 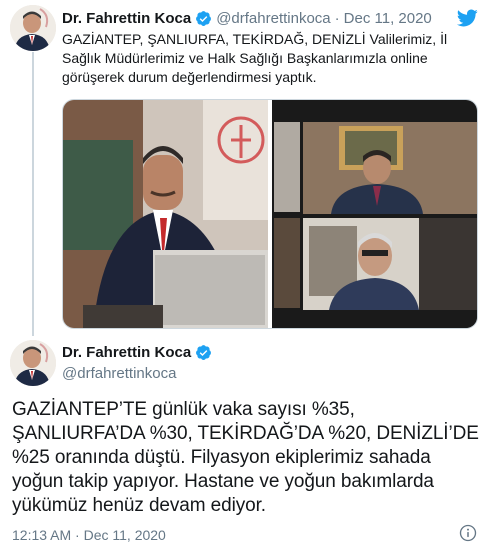 What do you see at coordinates (468, 533) in the screenshot?
I see `info-icon` at bounding box center [468, 533].